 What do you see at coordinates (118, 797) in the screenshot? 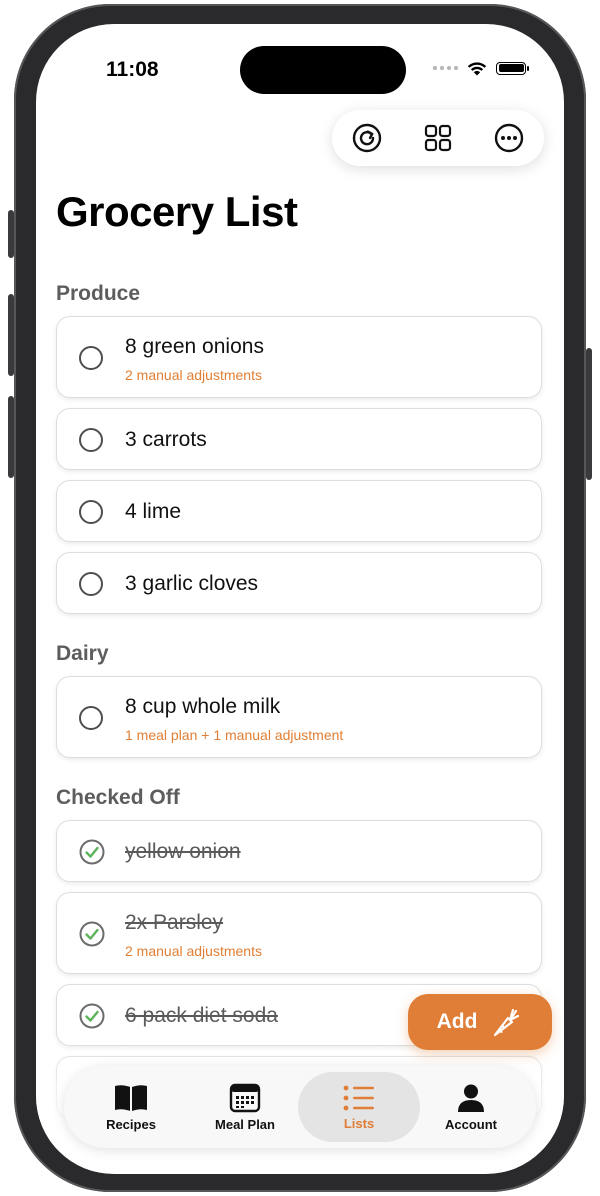
I see `section-title-checked-off: Checked Off` at bounding box center [118, 797].